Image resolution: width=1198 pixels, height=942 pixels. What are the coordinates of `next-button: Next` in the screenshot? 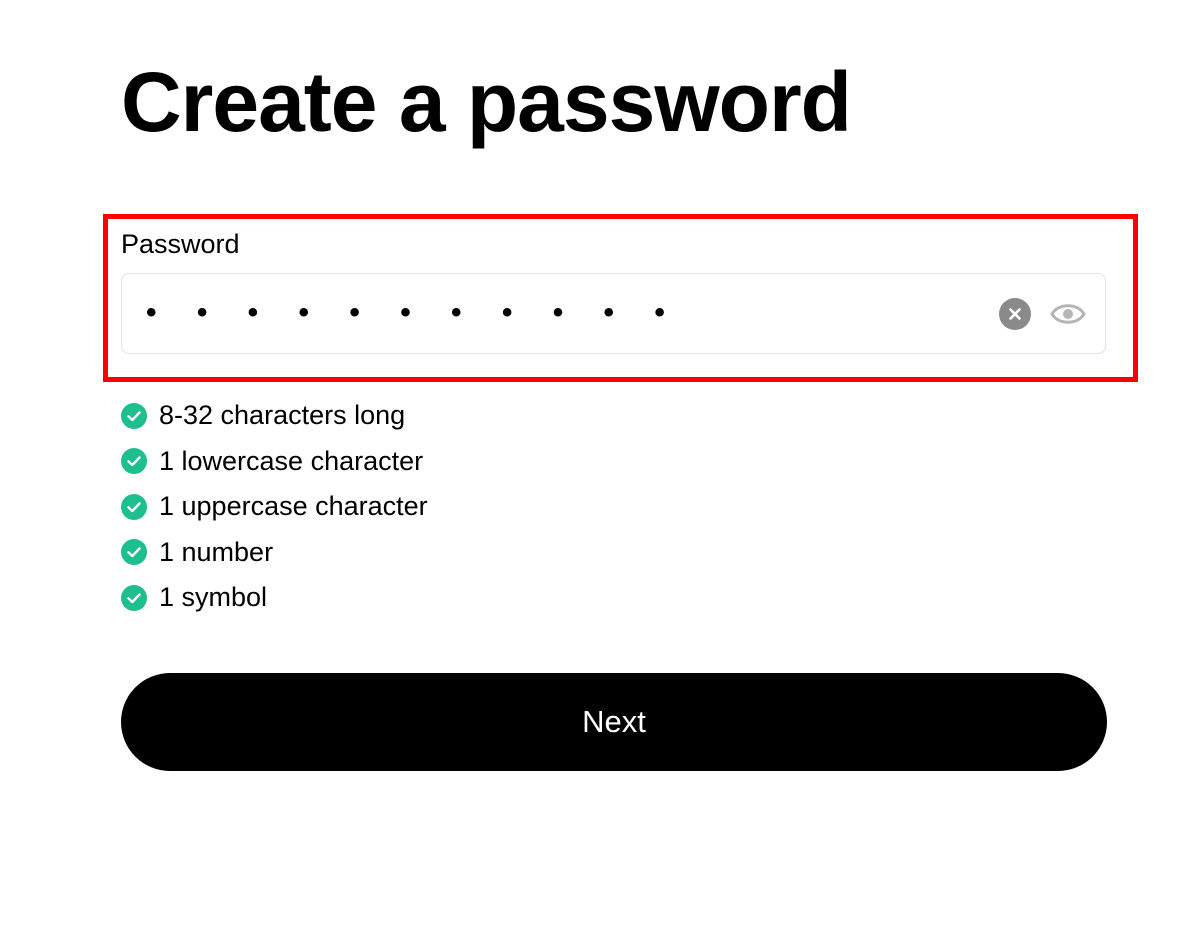 It's located at (614, 722).